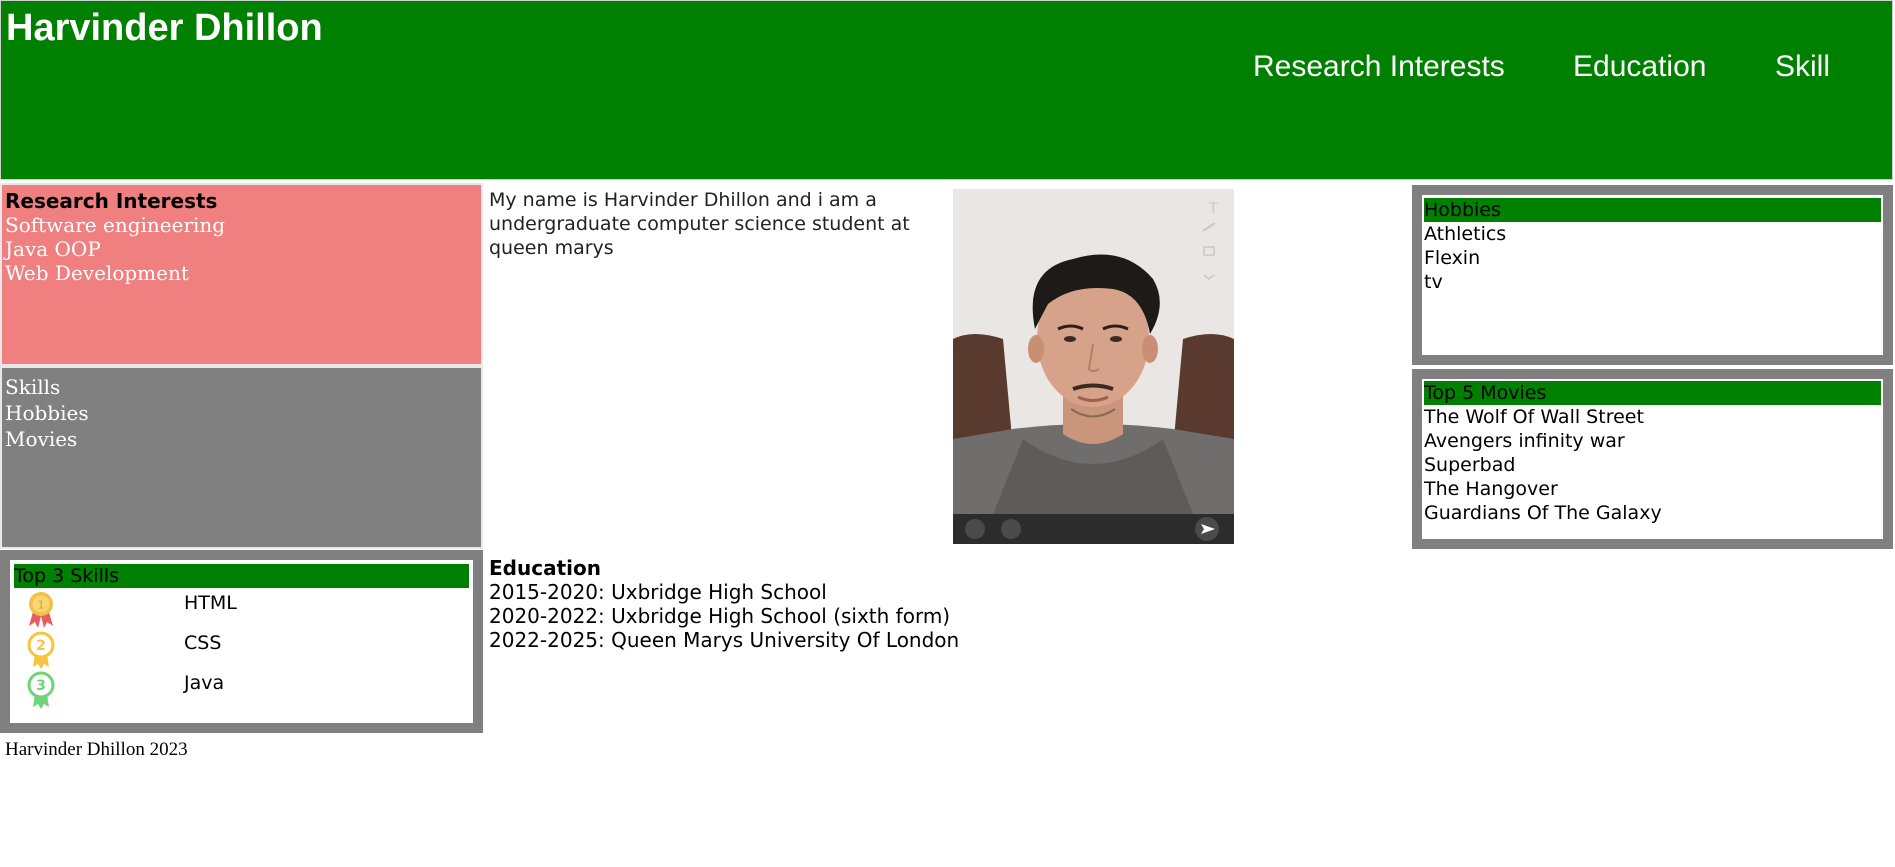 The height and width of the screenshot is (867, 1895). I want to click on svg-text: T, so click(1213, 209).